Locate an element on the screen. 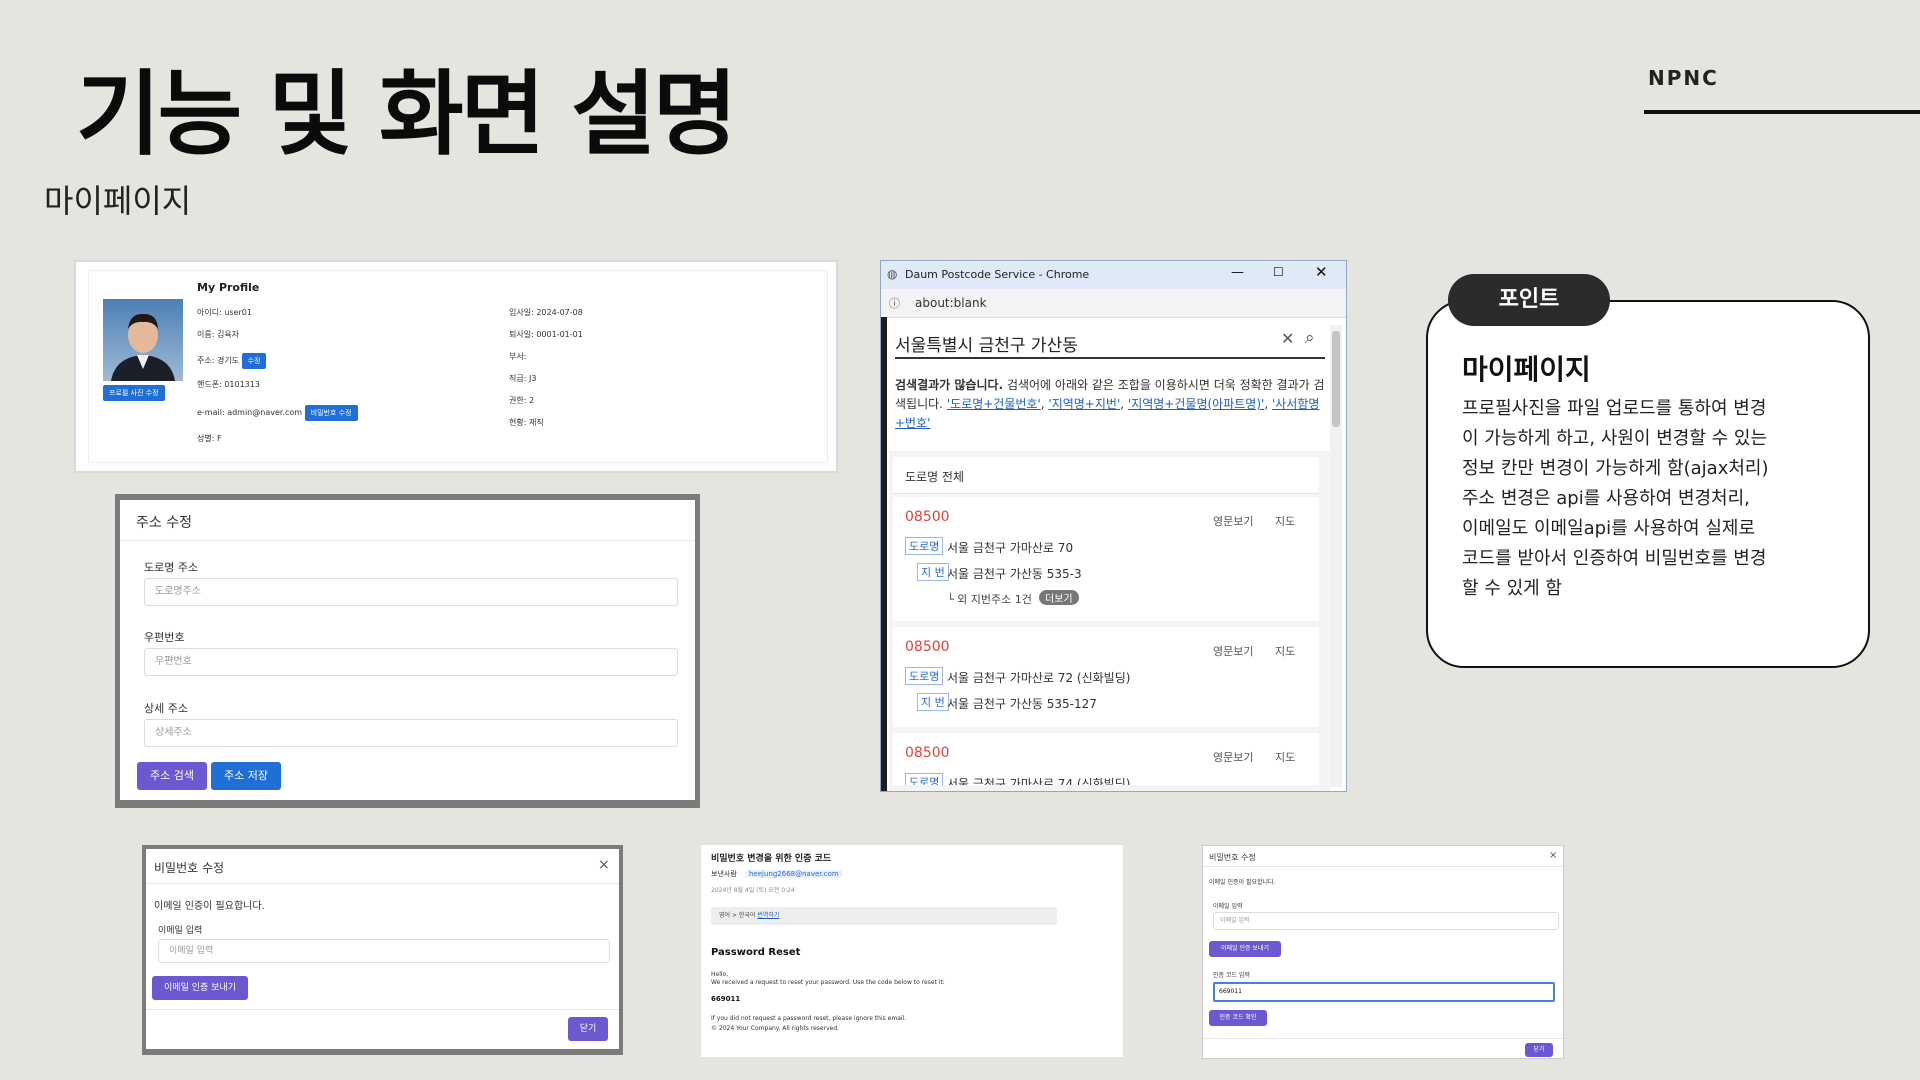 This screenshot has width=1920, height=1080. url-text: about:blank is located at coordinates (951, 303).